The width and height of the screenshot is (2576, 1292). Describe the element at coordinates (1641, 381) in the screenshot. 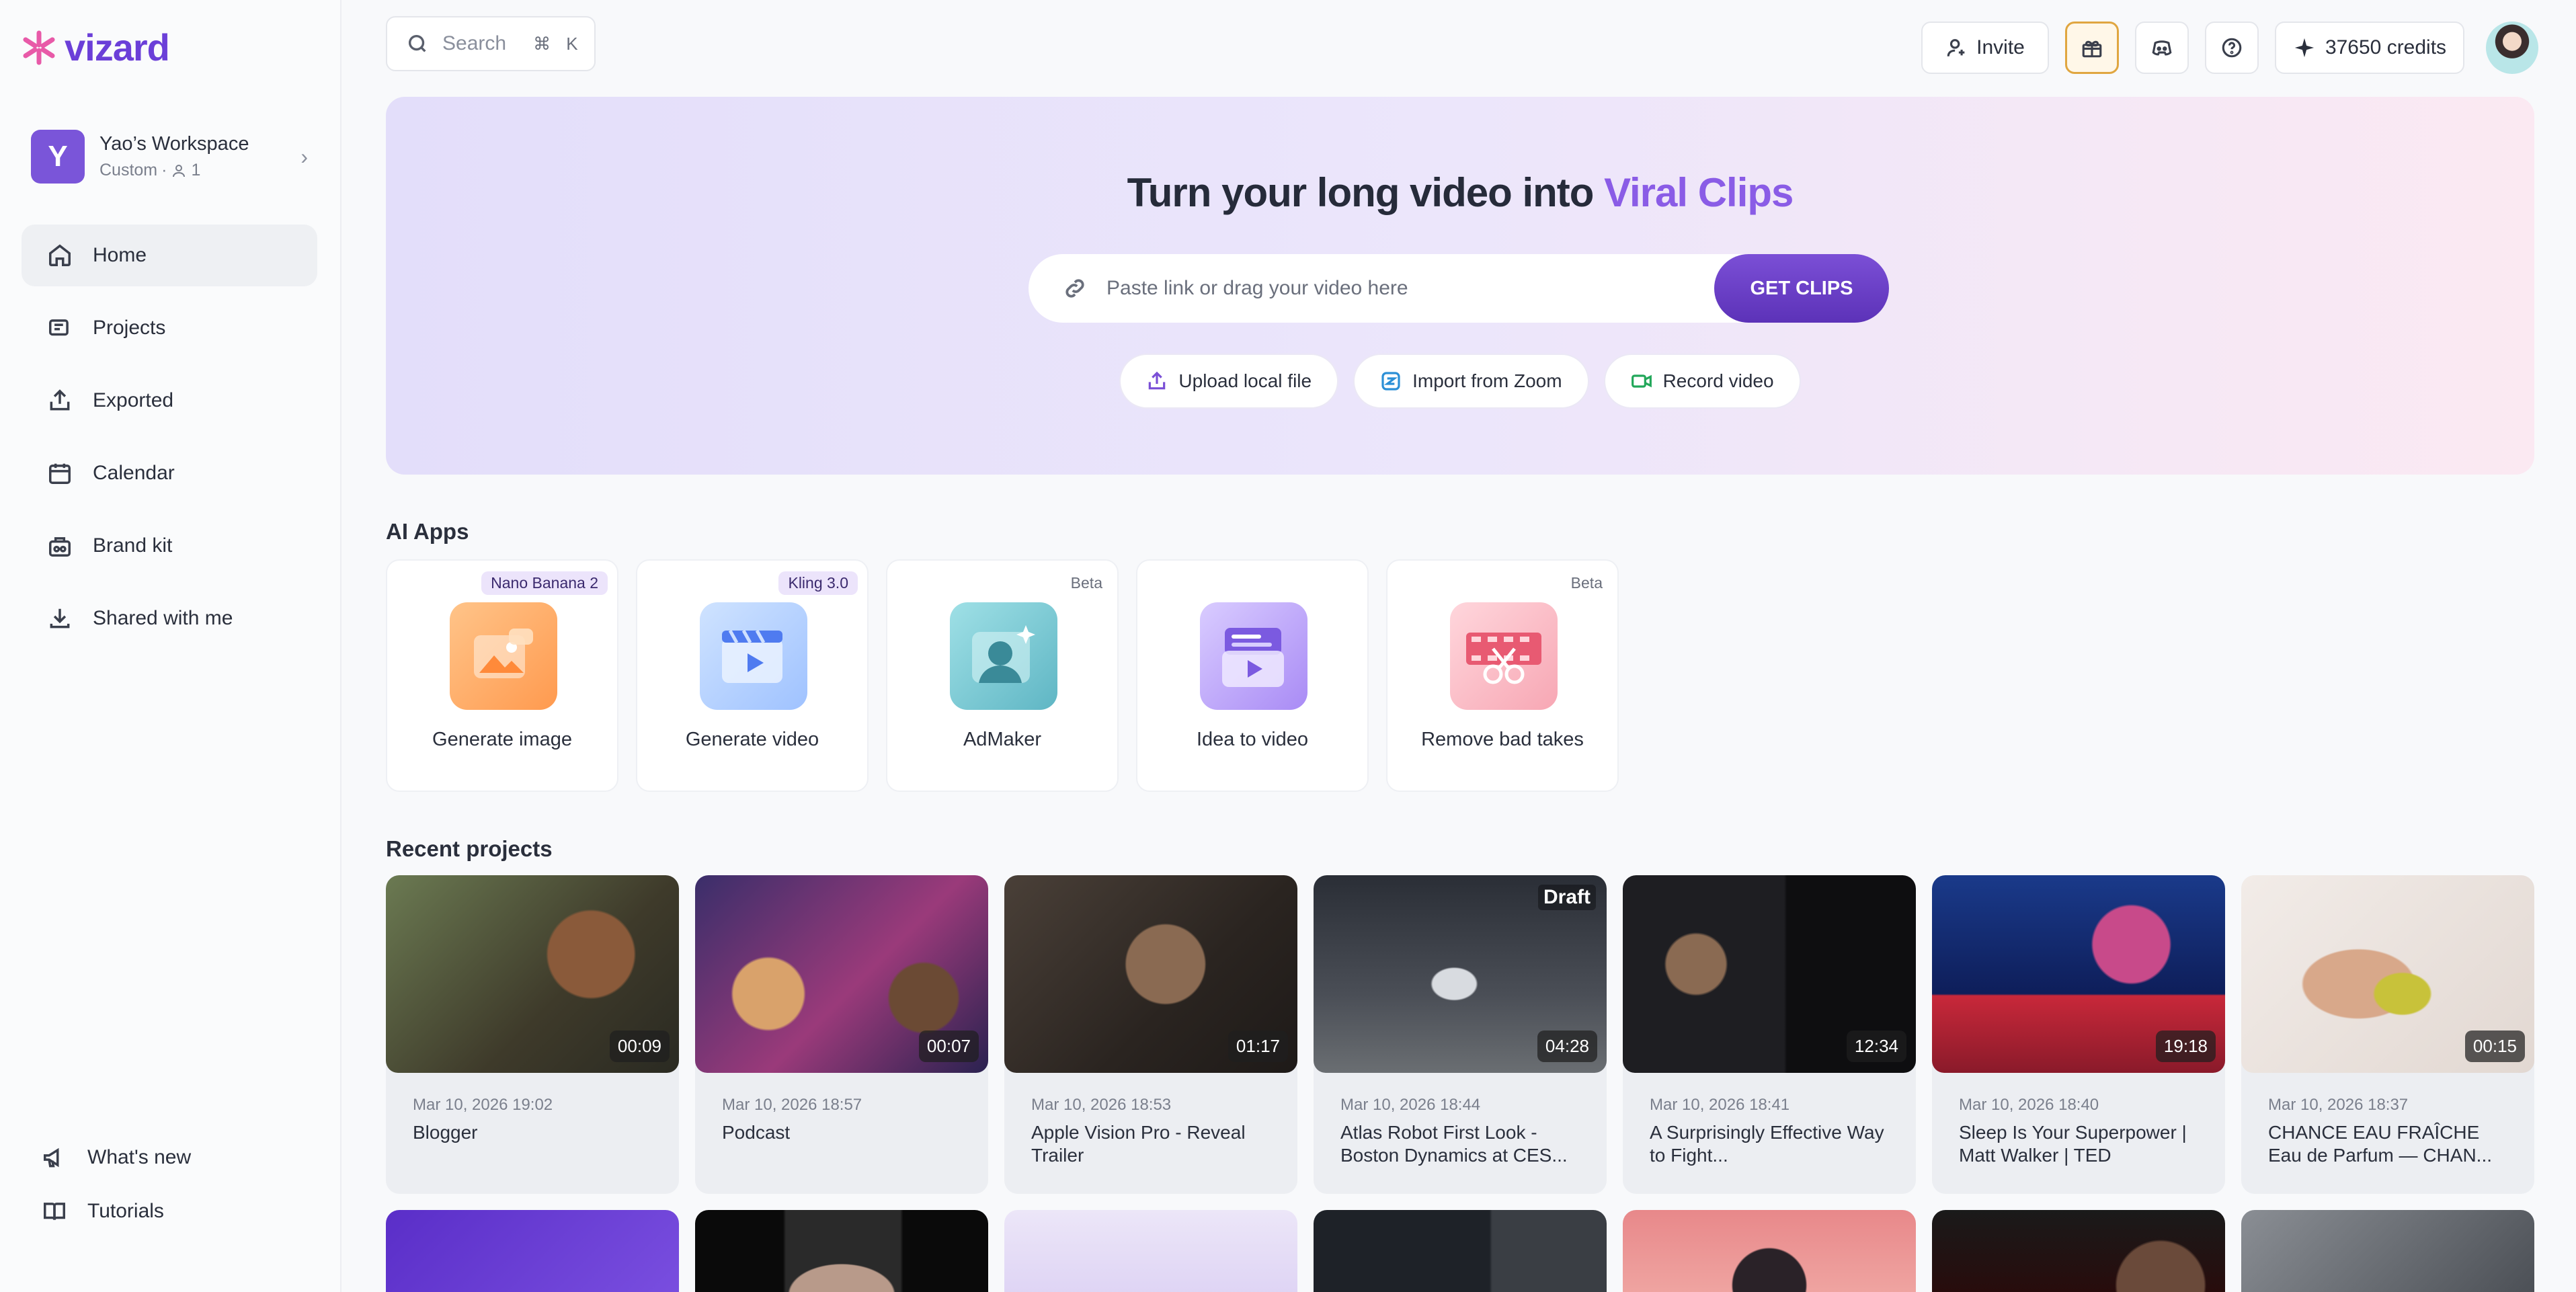

I see `camera-icon` at that location.